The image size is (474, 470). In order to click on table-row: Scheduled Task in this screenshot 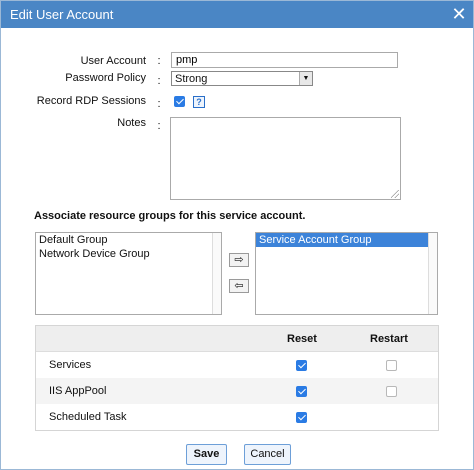, I will do `click(237, 417)`.